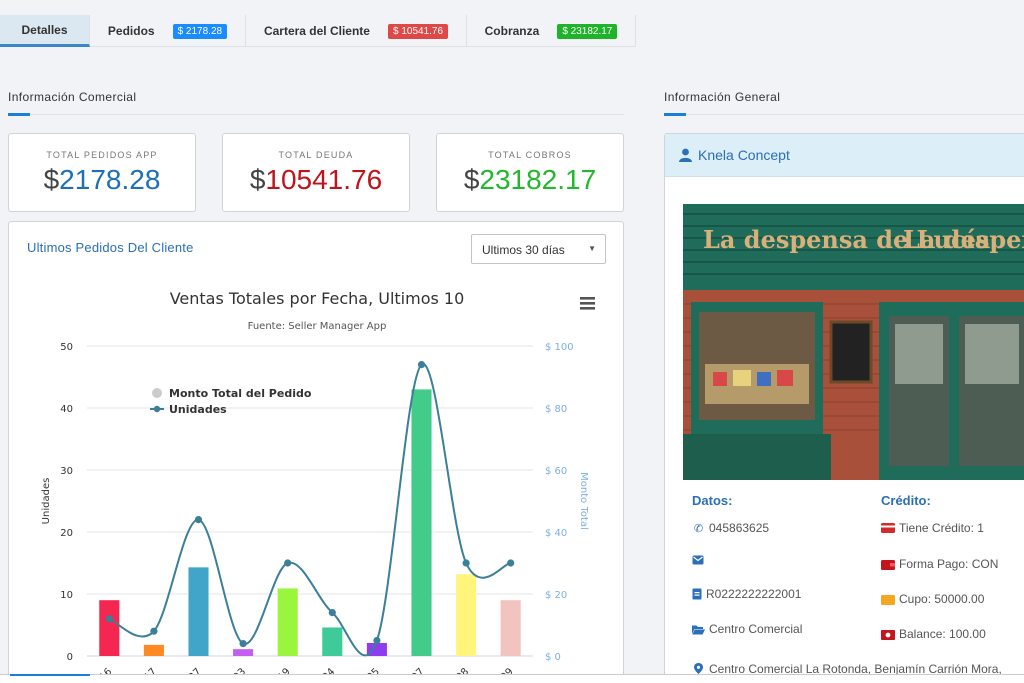 This screenshot has height=683, width=1024. What do you see at coordinates (556, 533) in the screenshot?
I see `y2-tick-label: $ 40` at bounding box center [556, 533].